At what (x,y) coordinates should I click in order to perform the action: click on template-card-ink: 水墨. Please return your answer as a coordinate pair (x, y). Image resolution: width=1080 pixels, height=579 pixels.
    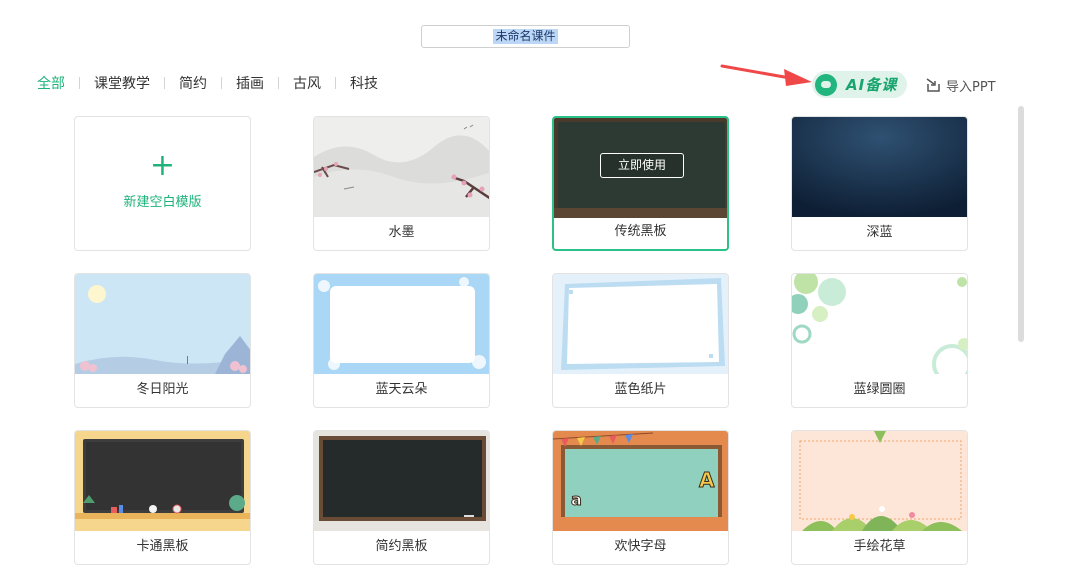
    Looking at the image, I should click on (401, 183).